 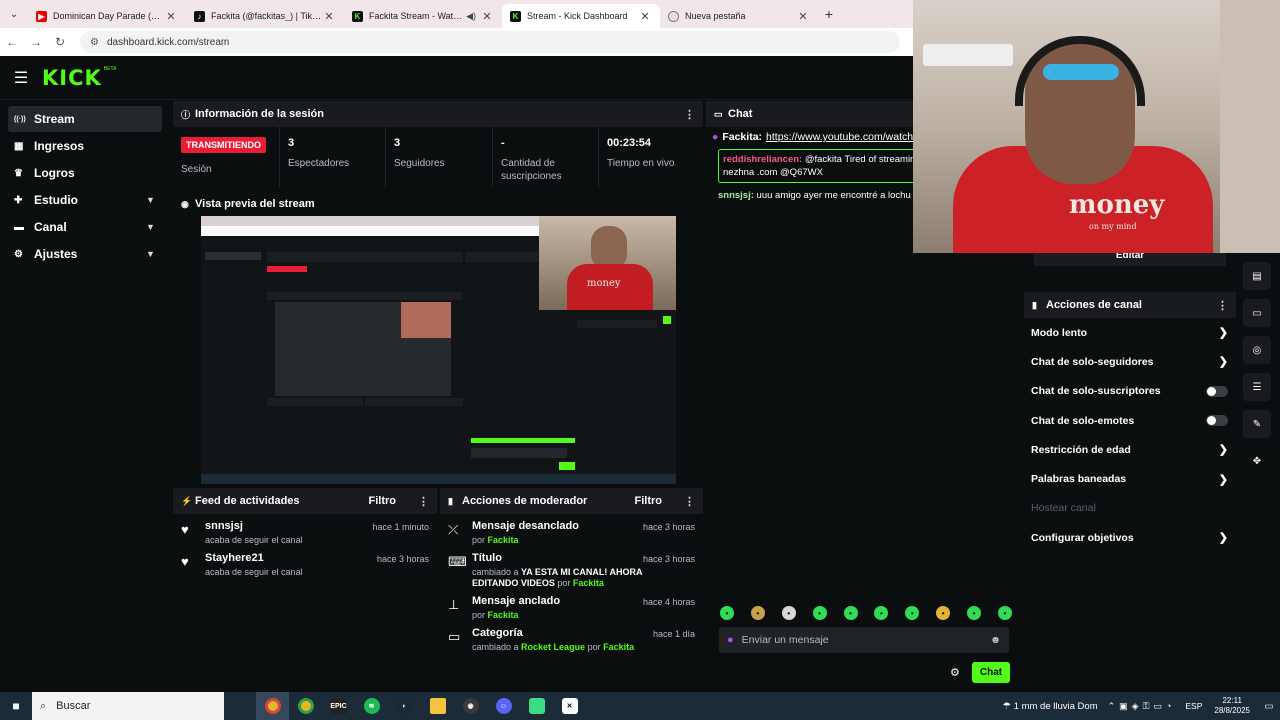 I want to click on channel-option: Chat de solo-suscriptores, so click(x=1130, y=391).